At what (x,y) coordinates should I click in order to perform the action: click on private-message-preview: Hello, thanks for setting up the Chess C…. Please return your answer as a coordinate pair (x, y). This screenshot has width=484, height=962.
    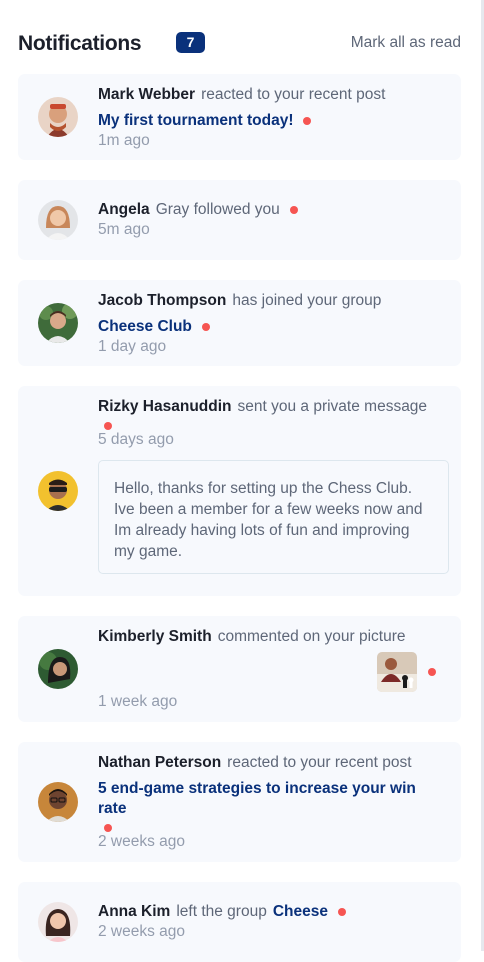
    Looking at the image, I should click on (273, 517).